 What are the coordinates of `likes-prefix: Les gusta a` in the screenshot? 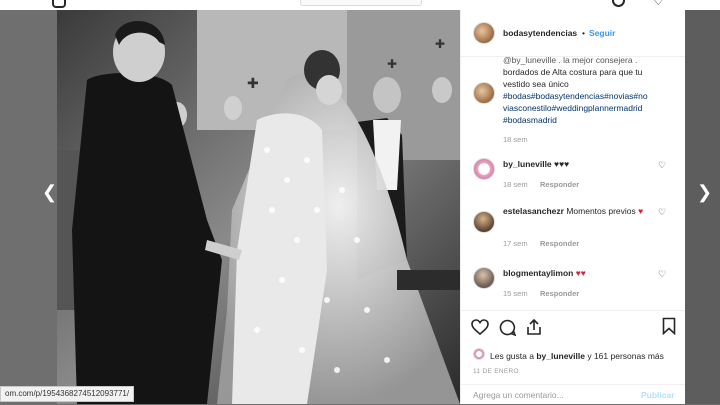 It's located at (513, 356).